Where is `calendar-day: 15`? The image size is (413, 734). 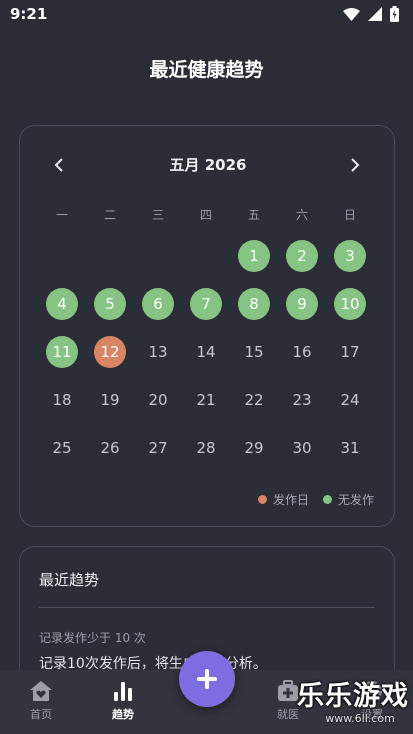
calendar-day: 15 is located at coordinates (254, 352).